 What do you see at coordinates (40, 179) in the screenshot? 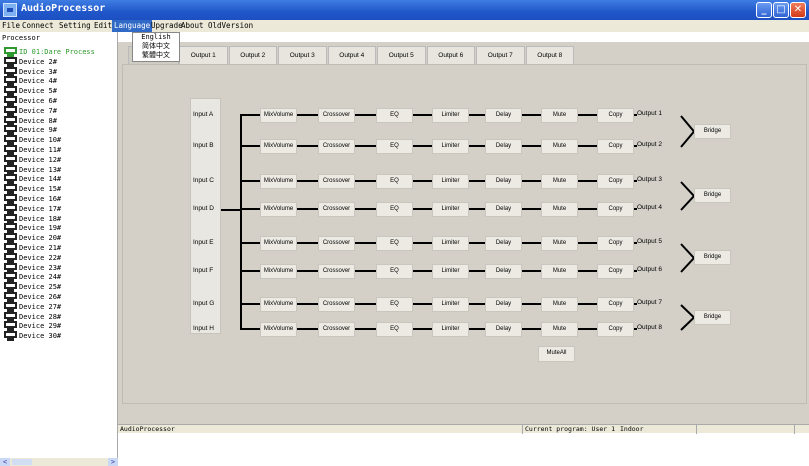
I see `tree-item: Device 14#` at bounding box center [40, 179].